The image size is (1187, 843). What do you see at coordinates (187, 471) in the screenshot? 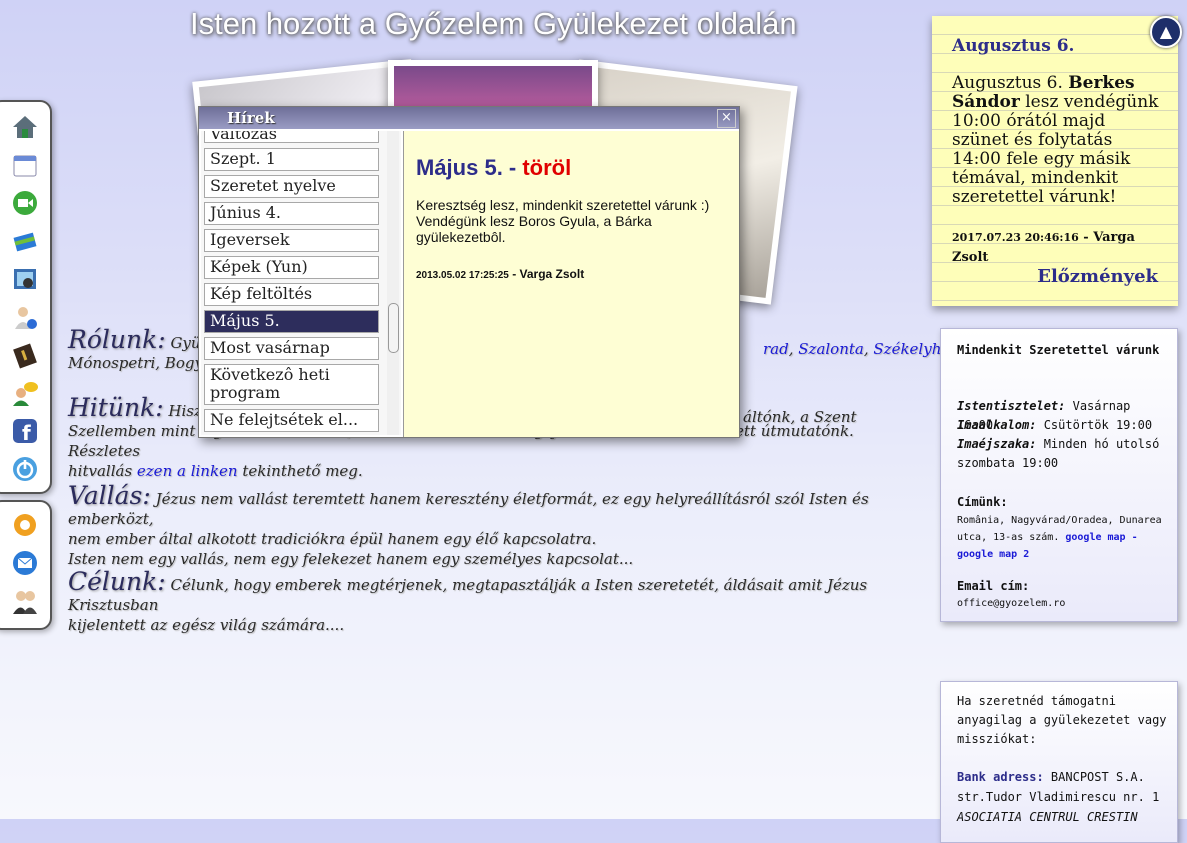
I see `creed-link: ezen a linken` at bounding box center [187, 471].